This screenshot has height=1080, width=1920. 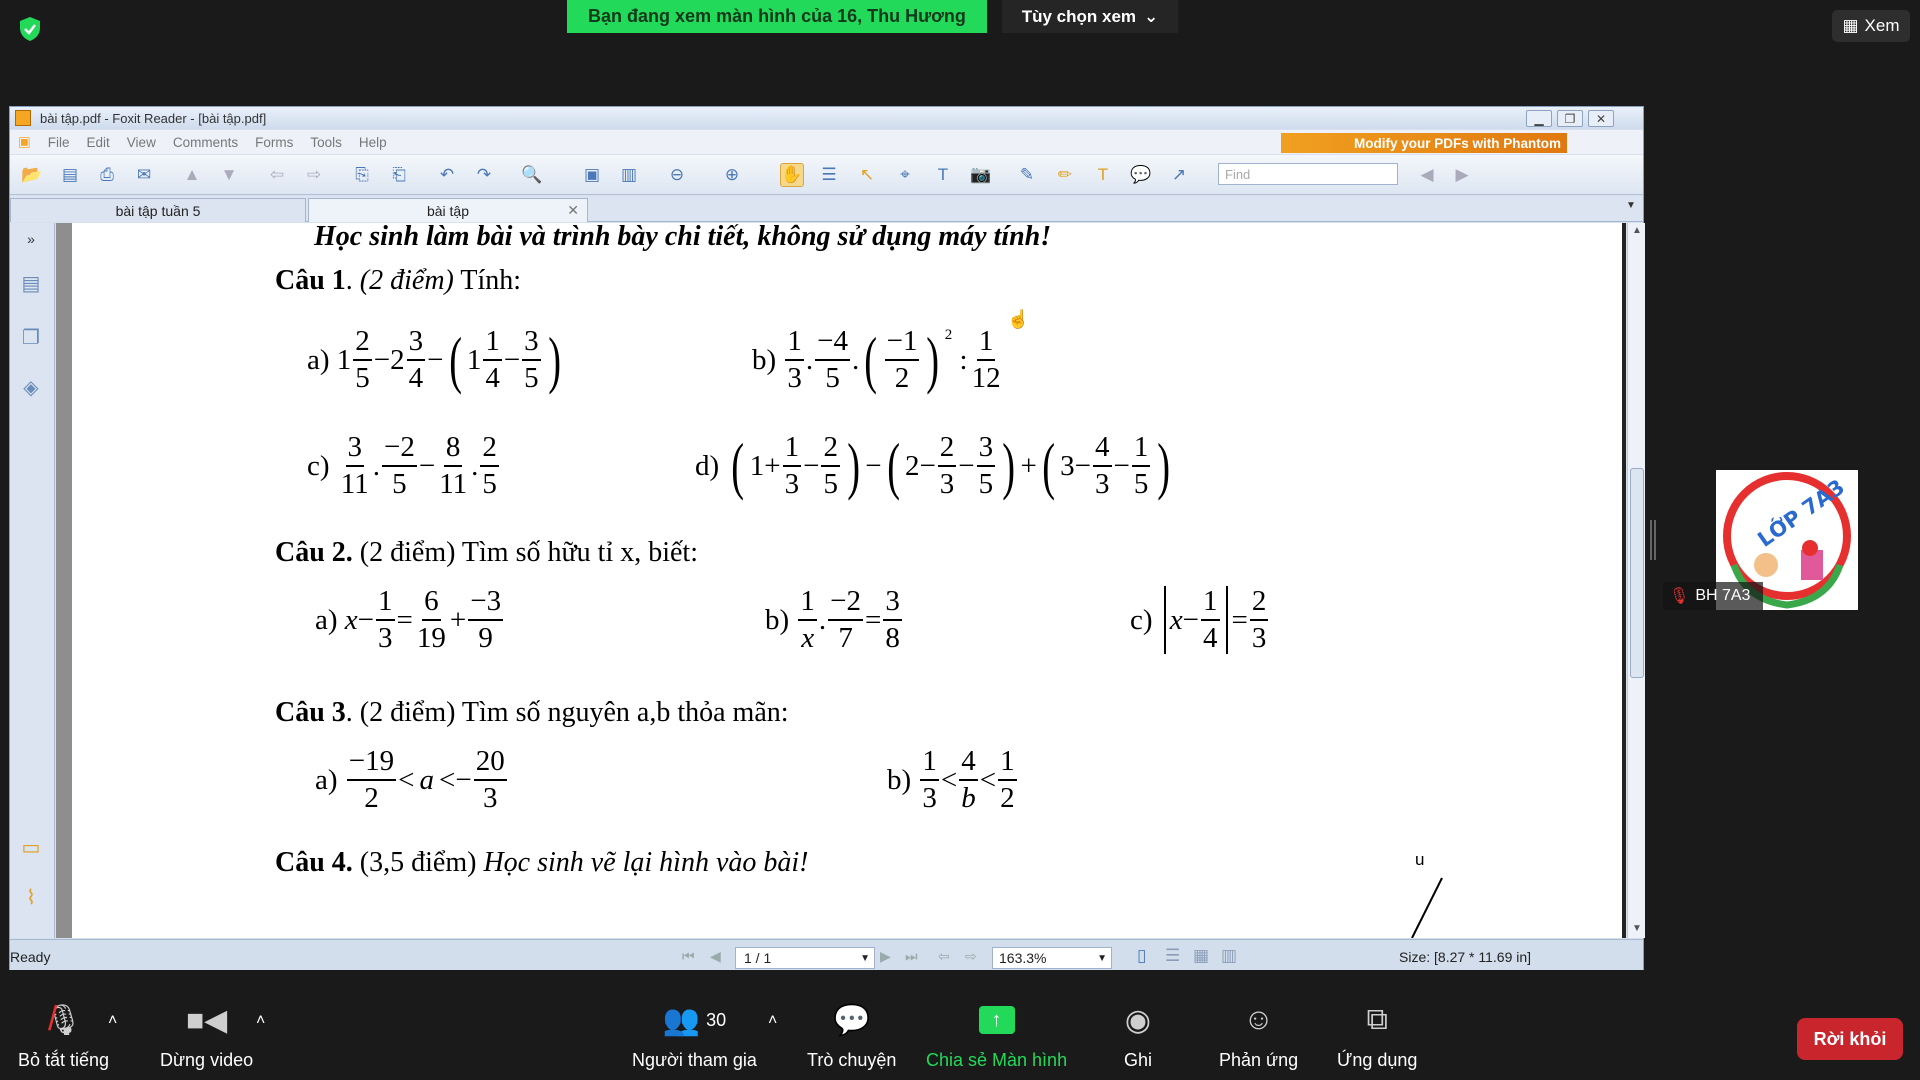 I want to click on pages-icon: ❐, so click(x=31, y=337).